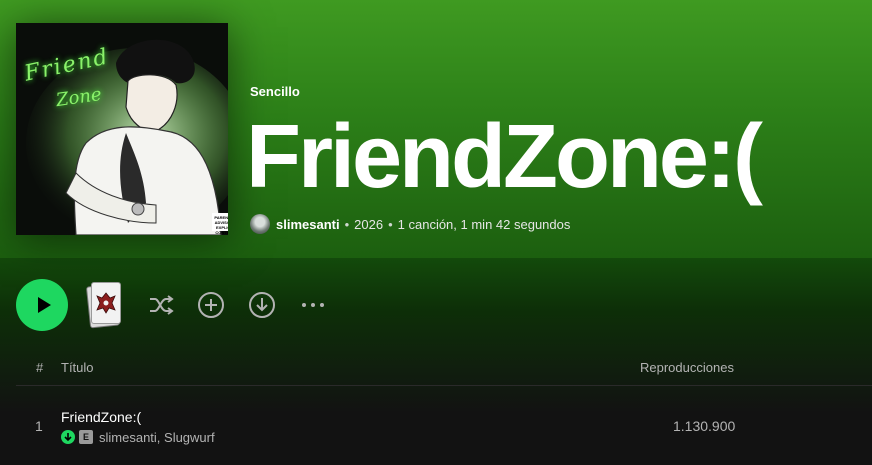  I want to click on more-options-icon, so click(313, 305).